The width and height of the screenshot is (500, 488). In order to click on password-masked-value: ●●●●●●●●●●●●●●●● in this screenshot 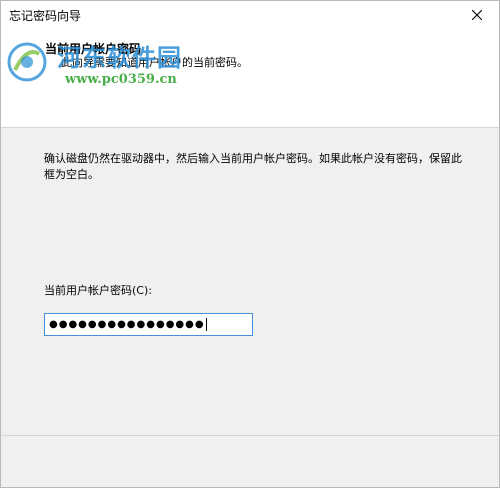, I will do `click(127, 324)`.